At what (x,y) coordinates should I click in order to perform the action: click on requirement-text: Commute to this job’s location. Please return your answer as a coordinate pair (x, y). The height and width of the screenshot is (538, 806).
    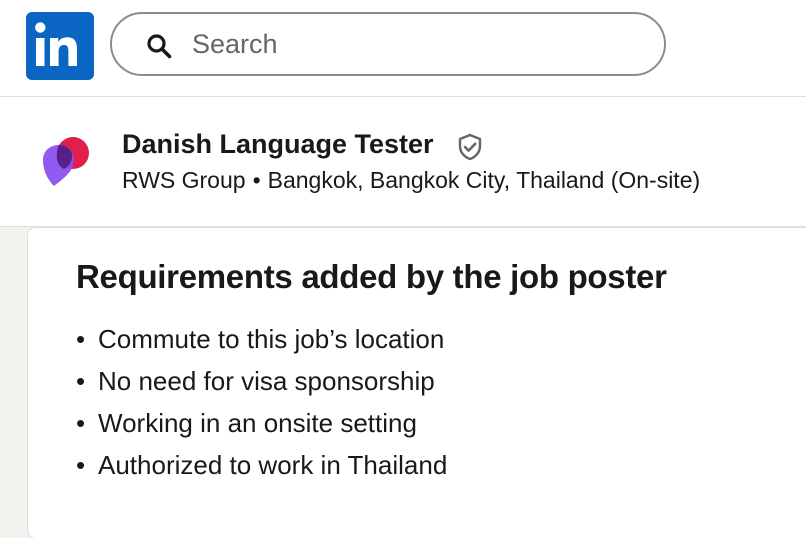
    Looking at the image, I should click on (271, 339).